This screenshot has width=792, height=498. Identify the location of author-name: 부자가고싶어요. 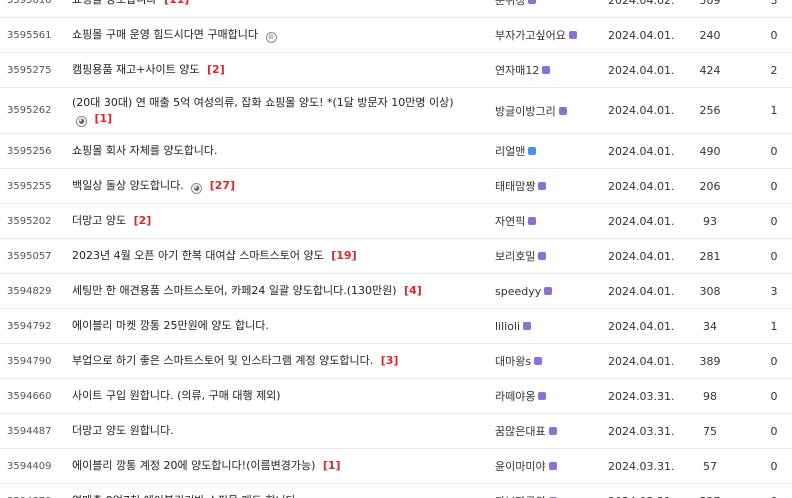
(530, 35).